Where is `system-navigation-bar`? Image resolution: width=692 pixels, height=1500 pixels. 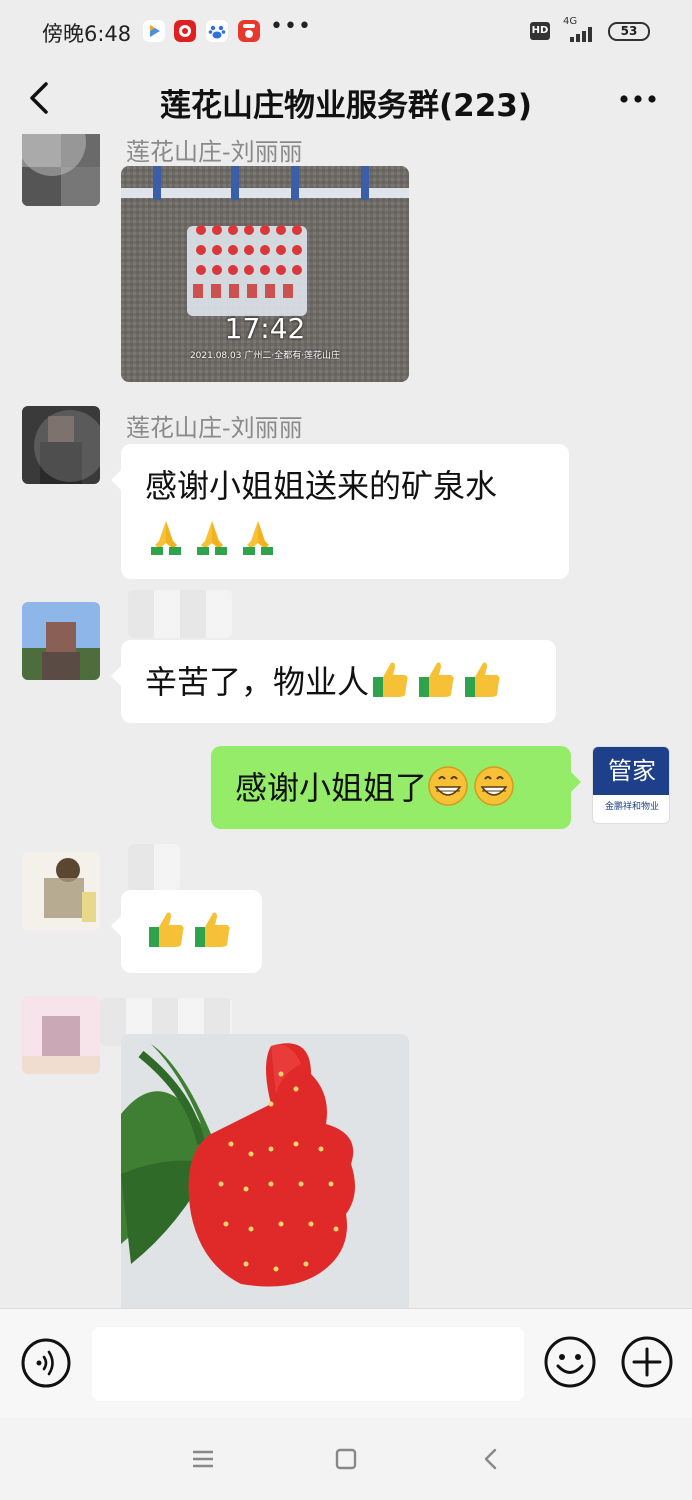
system-navigation-bar is located at coordinates (346, 1459).